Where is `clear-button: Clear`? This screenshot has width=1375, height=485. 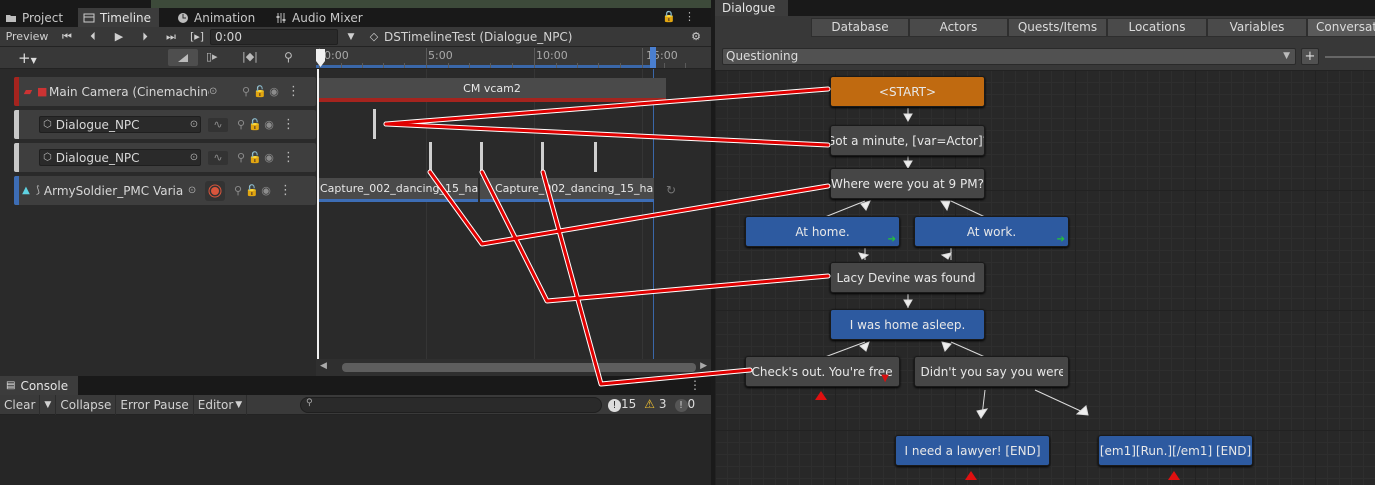 clear-button: Clear is located at coordinates (20, 404).